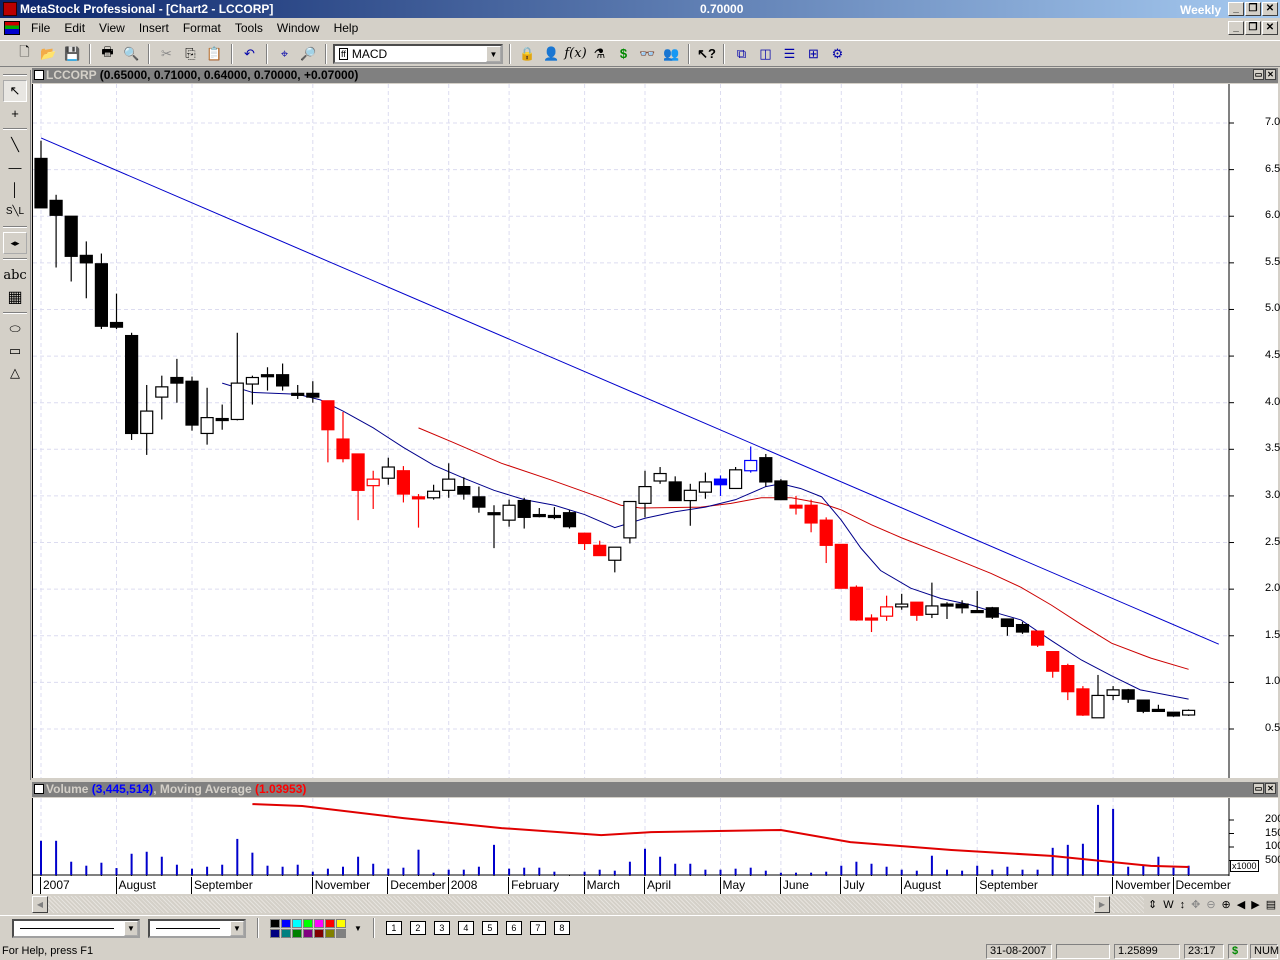  What do you see at coordinates (1253, 28) in the screenshot?
I see `doc-restore-button: ❐` at bounding box center [1253, 28].